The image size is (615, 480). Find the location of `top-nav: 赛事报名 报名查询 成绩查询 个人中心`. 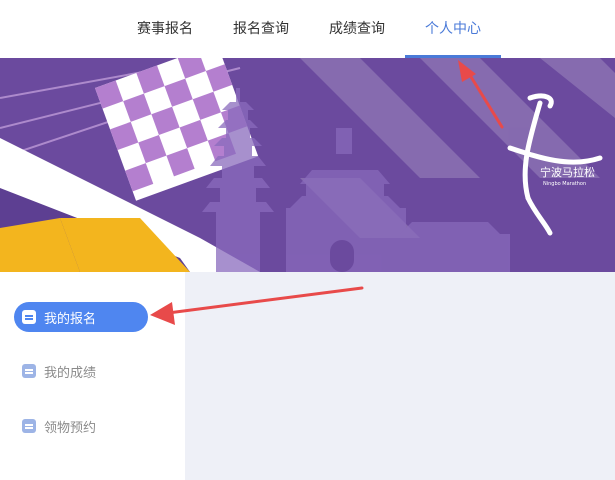

top-nav: 赛事报名 报名查询 成绩查询 个人中心 is located at coordinates (307, 29).